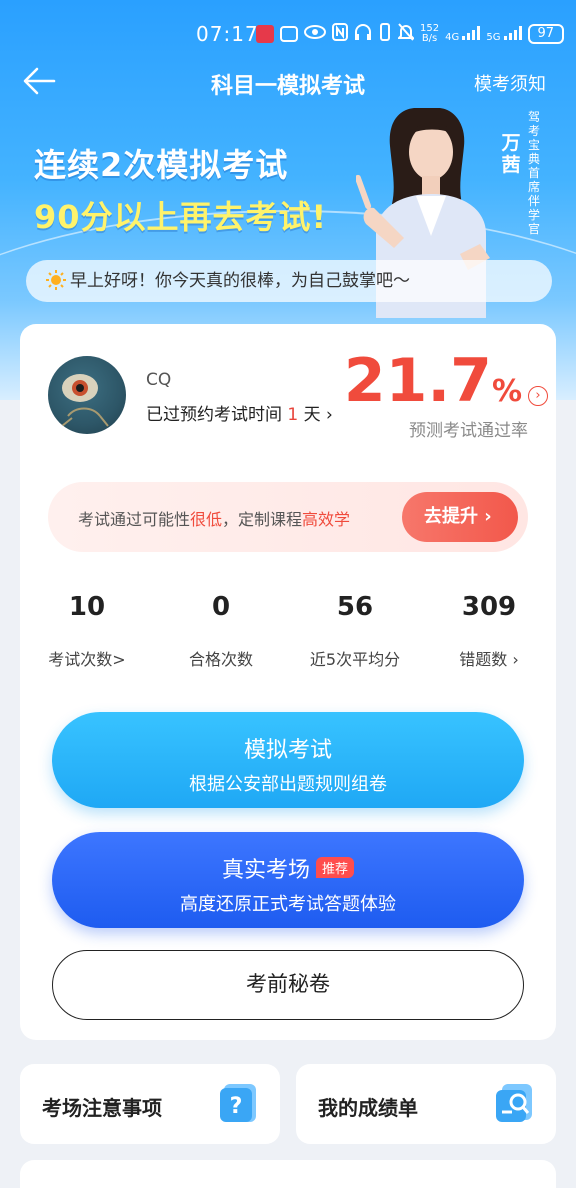 Image resolution: width=576 pixels, height=1188 pixels. What do you see at coordinates (452, 37) in the screenshot?
I see `signal-4g-label: 4G` at bounding box center [452, 37].